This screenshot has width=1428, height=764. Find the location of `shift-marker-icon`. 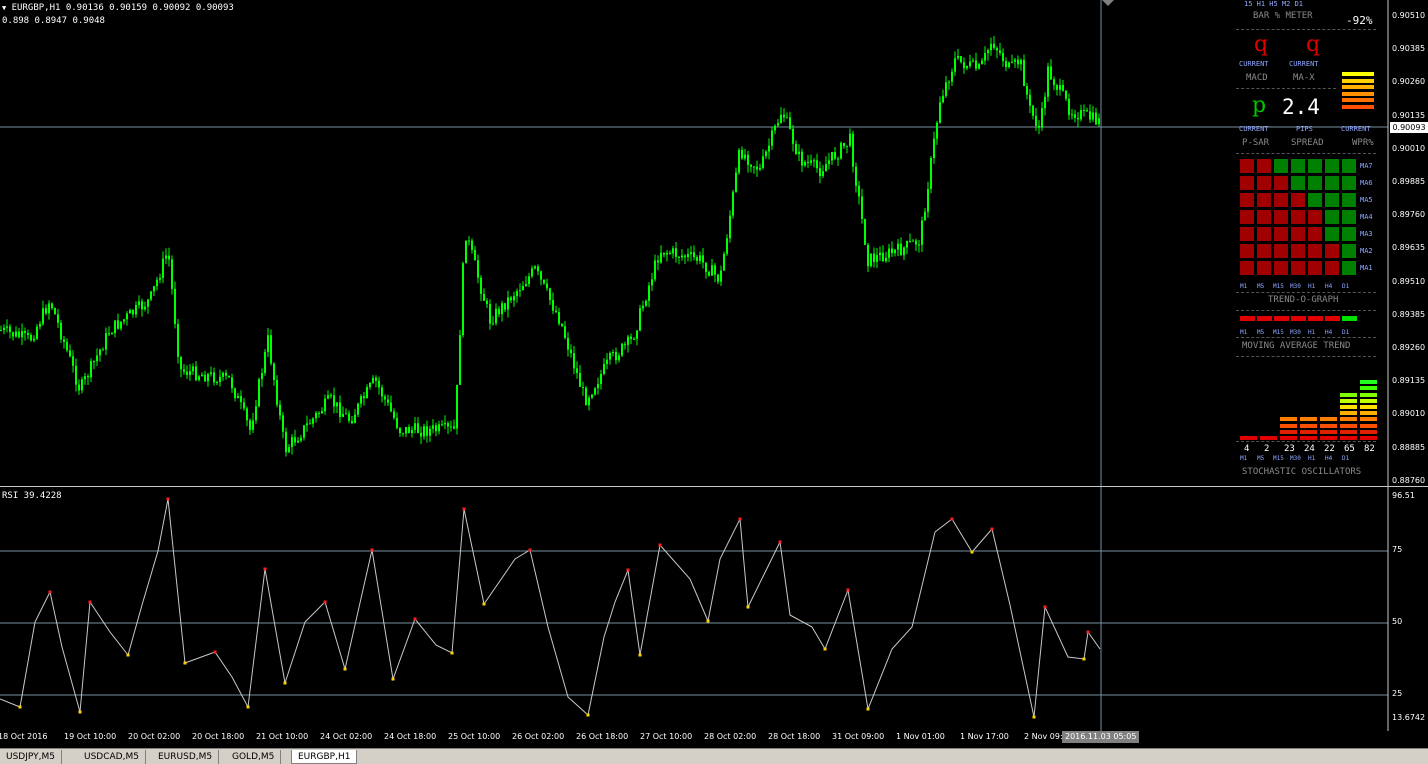

shift-marker-icon is located at coordinates (1108, 3).